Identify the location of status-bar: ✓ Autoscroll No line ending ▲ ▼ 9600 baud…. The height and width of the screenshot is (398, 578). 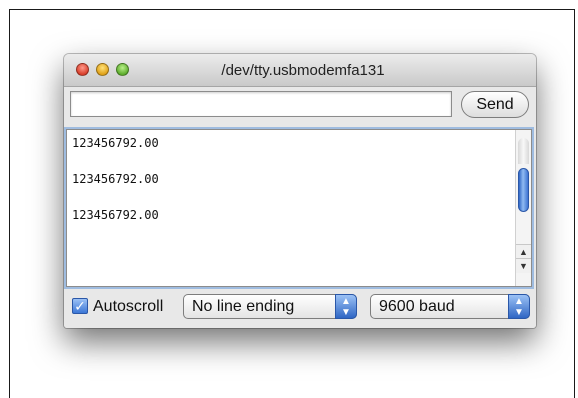
(300, 309).